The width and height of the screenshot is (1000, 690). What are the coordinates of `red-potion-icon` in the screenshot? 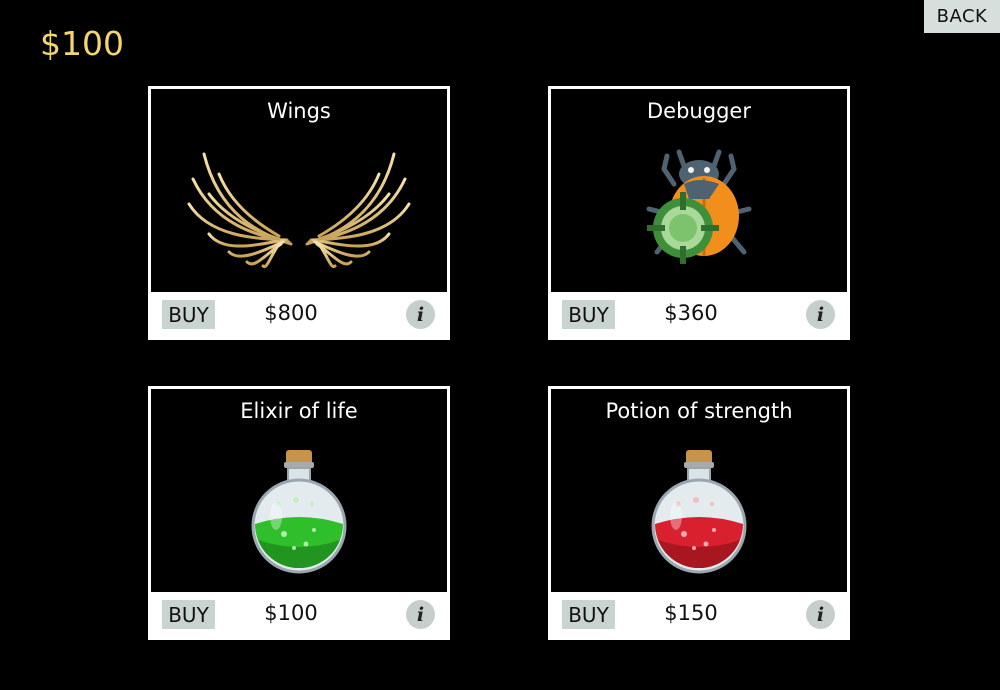 It's located at (699, 509).